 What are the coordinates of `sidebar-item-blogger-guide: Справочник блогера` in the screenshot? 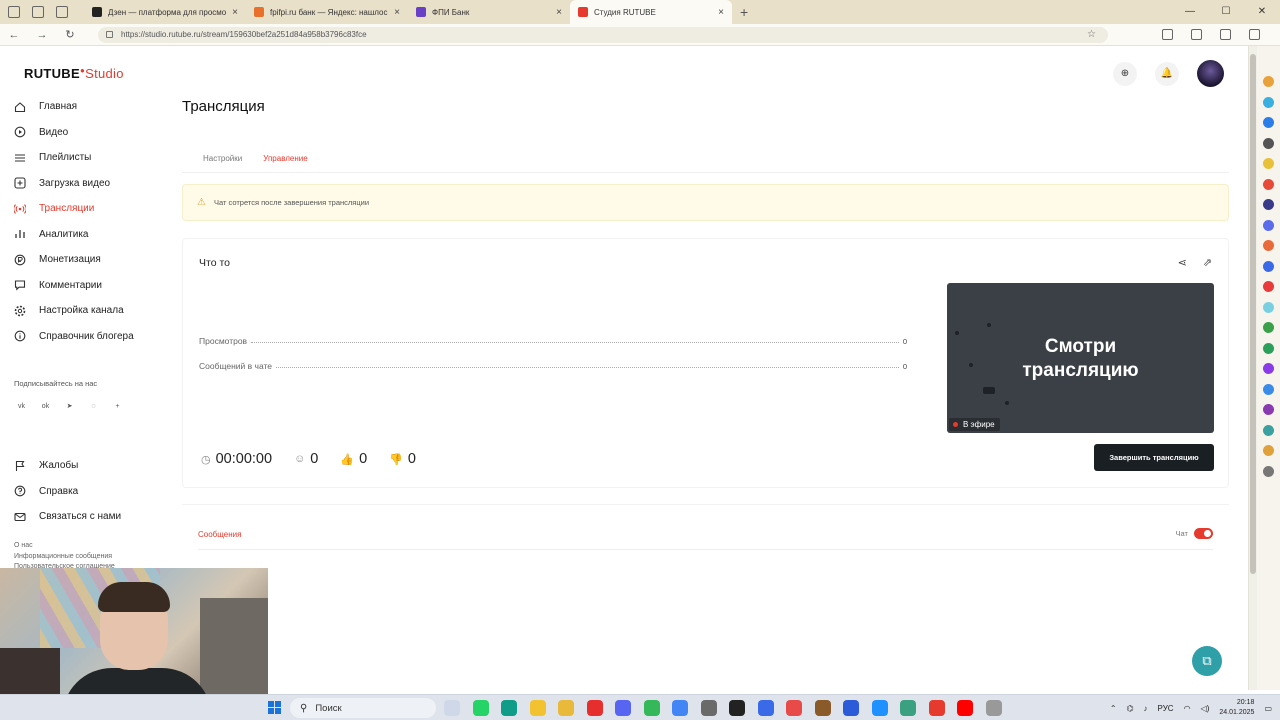 It's located at (89, 337).